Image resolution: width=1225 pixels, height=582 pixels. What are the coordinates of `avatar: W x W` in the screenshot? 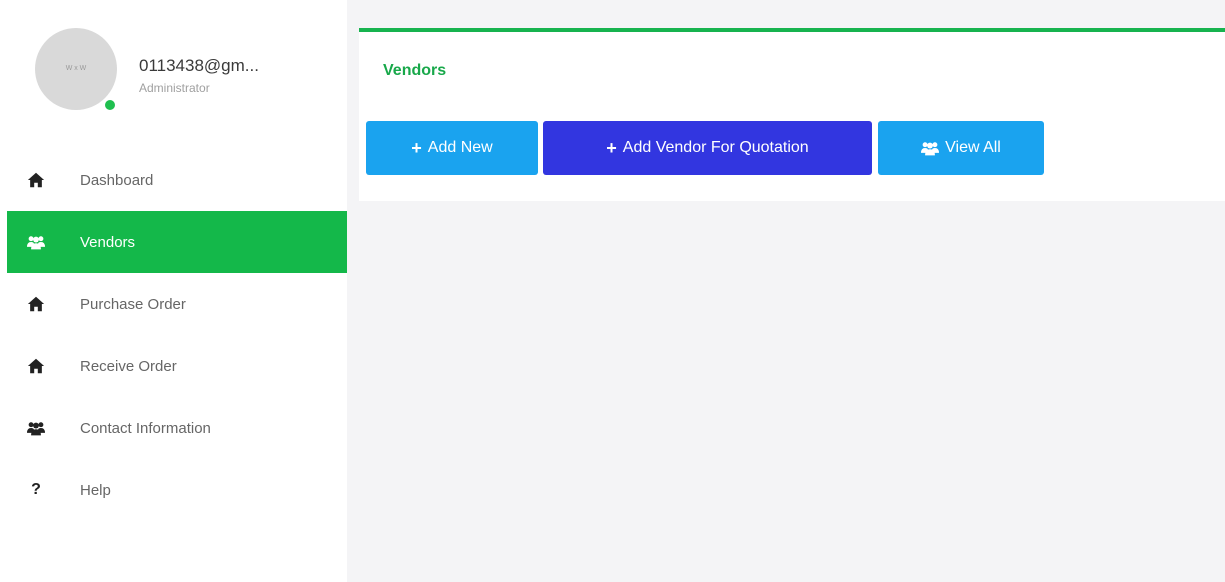 It's located at (76, 69).